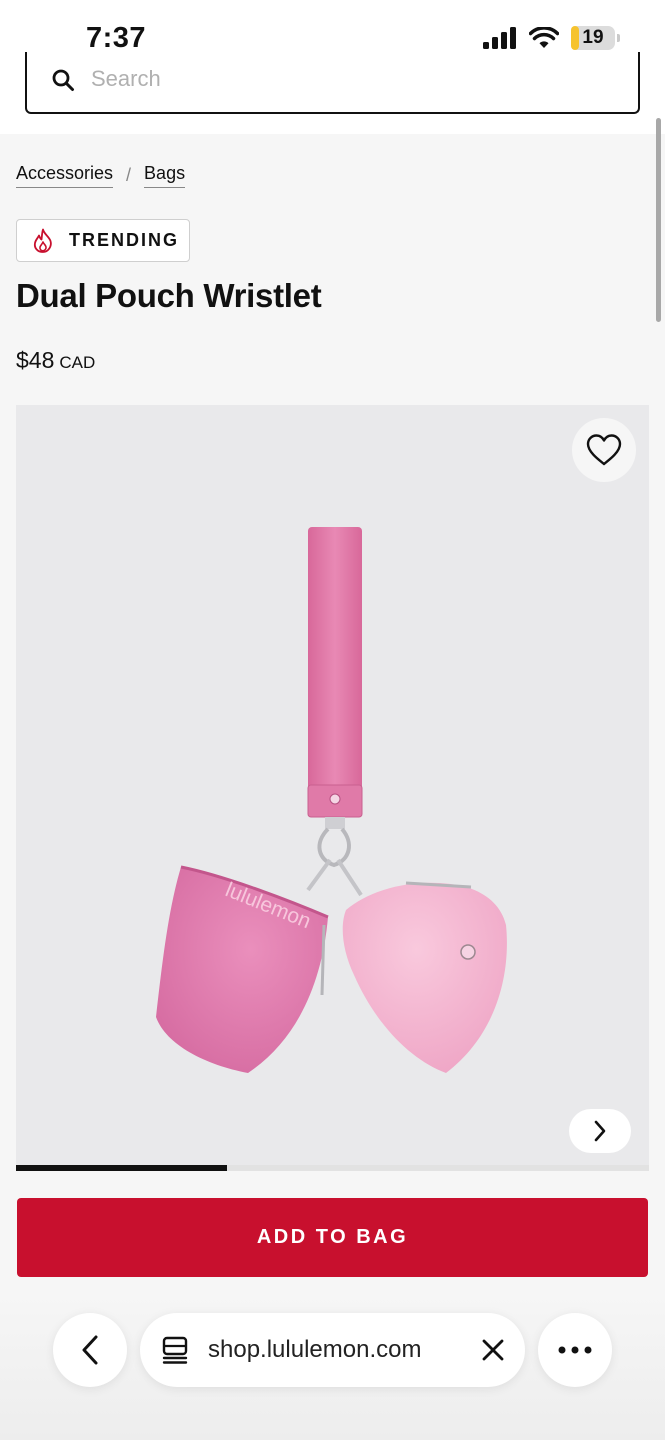 The width and height of the screenshot is (665, 1440). I want to click on search-placeholder: Search, so click(126, 78).